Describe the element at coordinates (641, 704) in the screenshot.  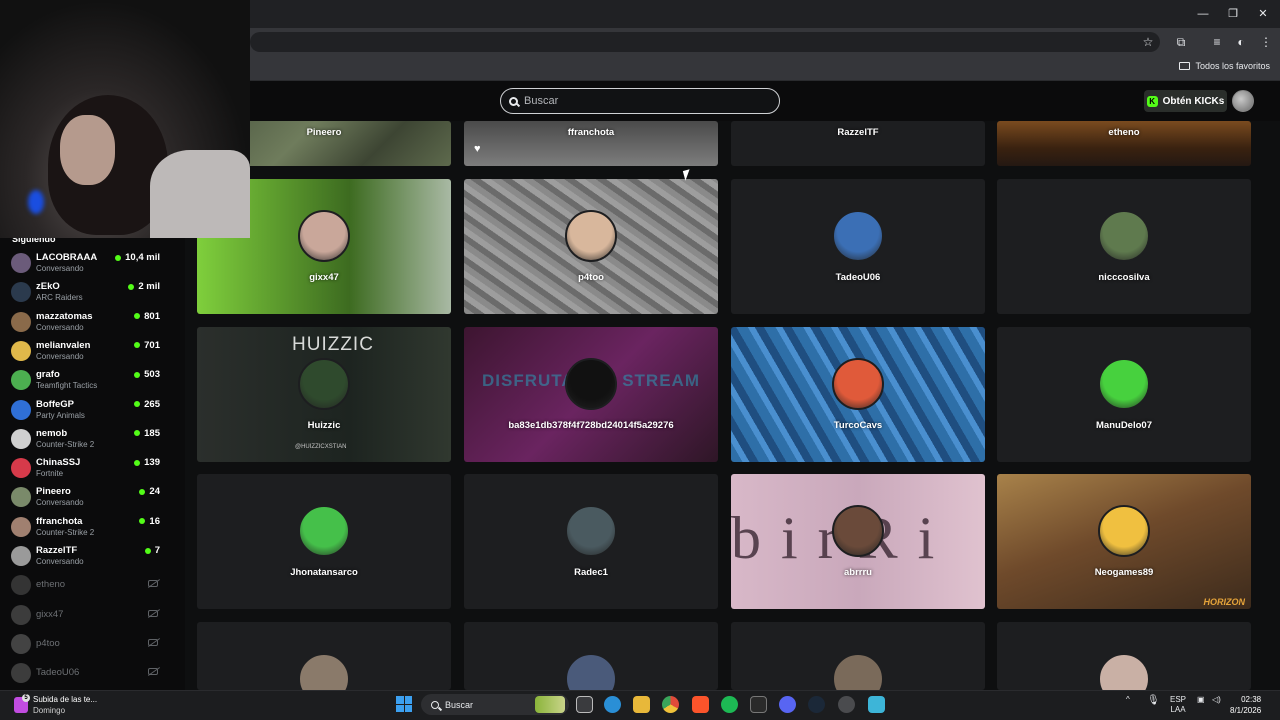
I see `file-explorer-icon` at that location.